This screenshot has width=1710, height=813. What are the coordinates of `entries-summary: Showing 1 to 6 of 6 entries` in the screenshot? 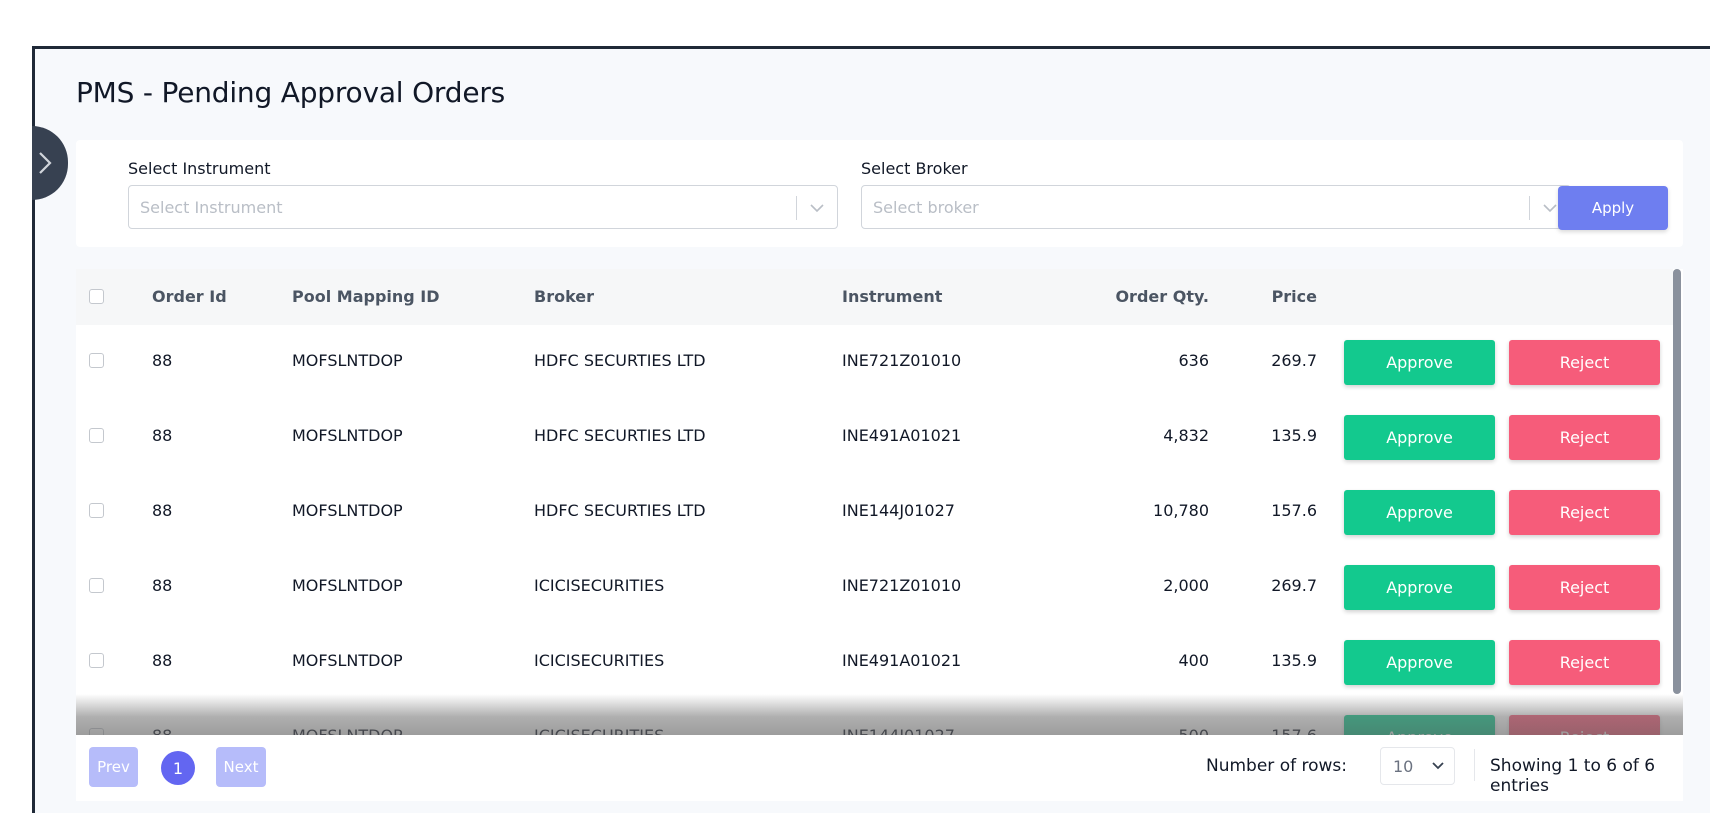 It's located at (1573, 776).